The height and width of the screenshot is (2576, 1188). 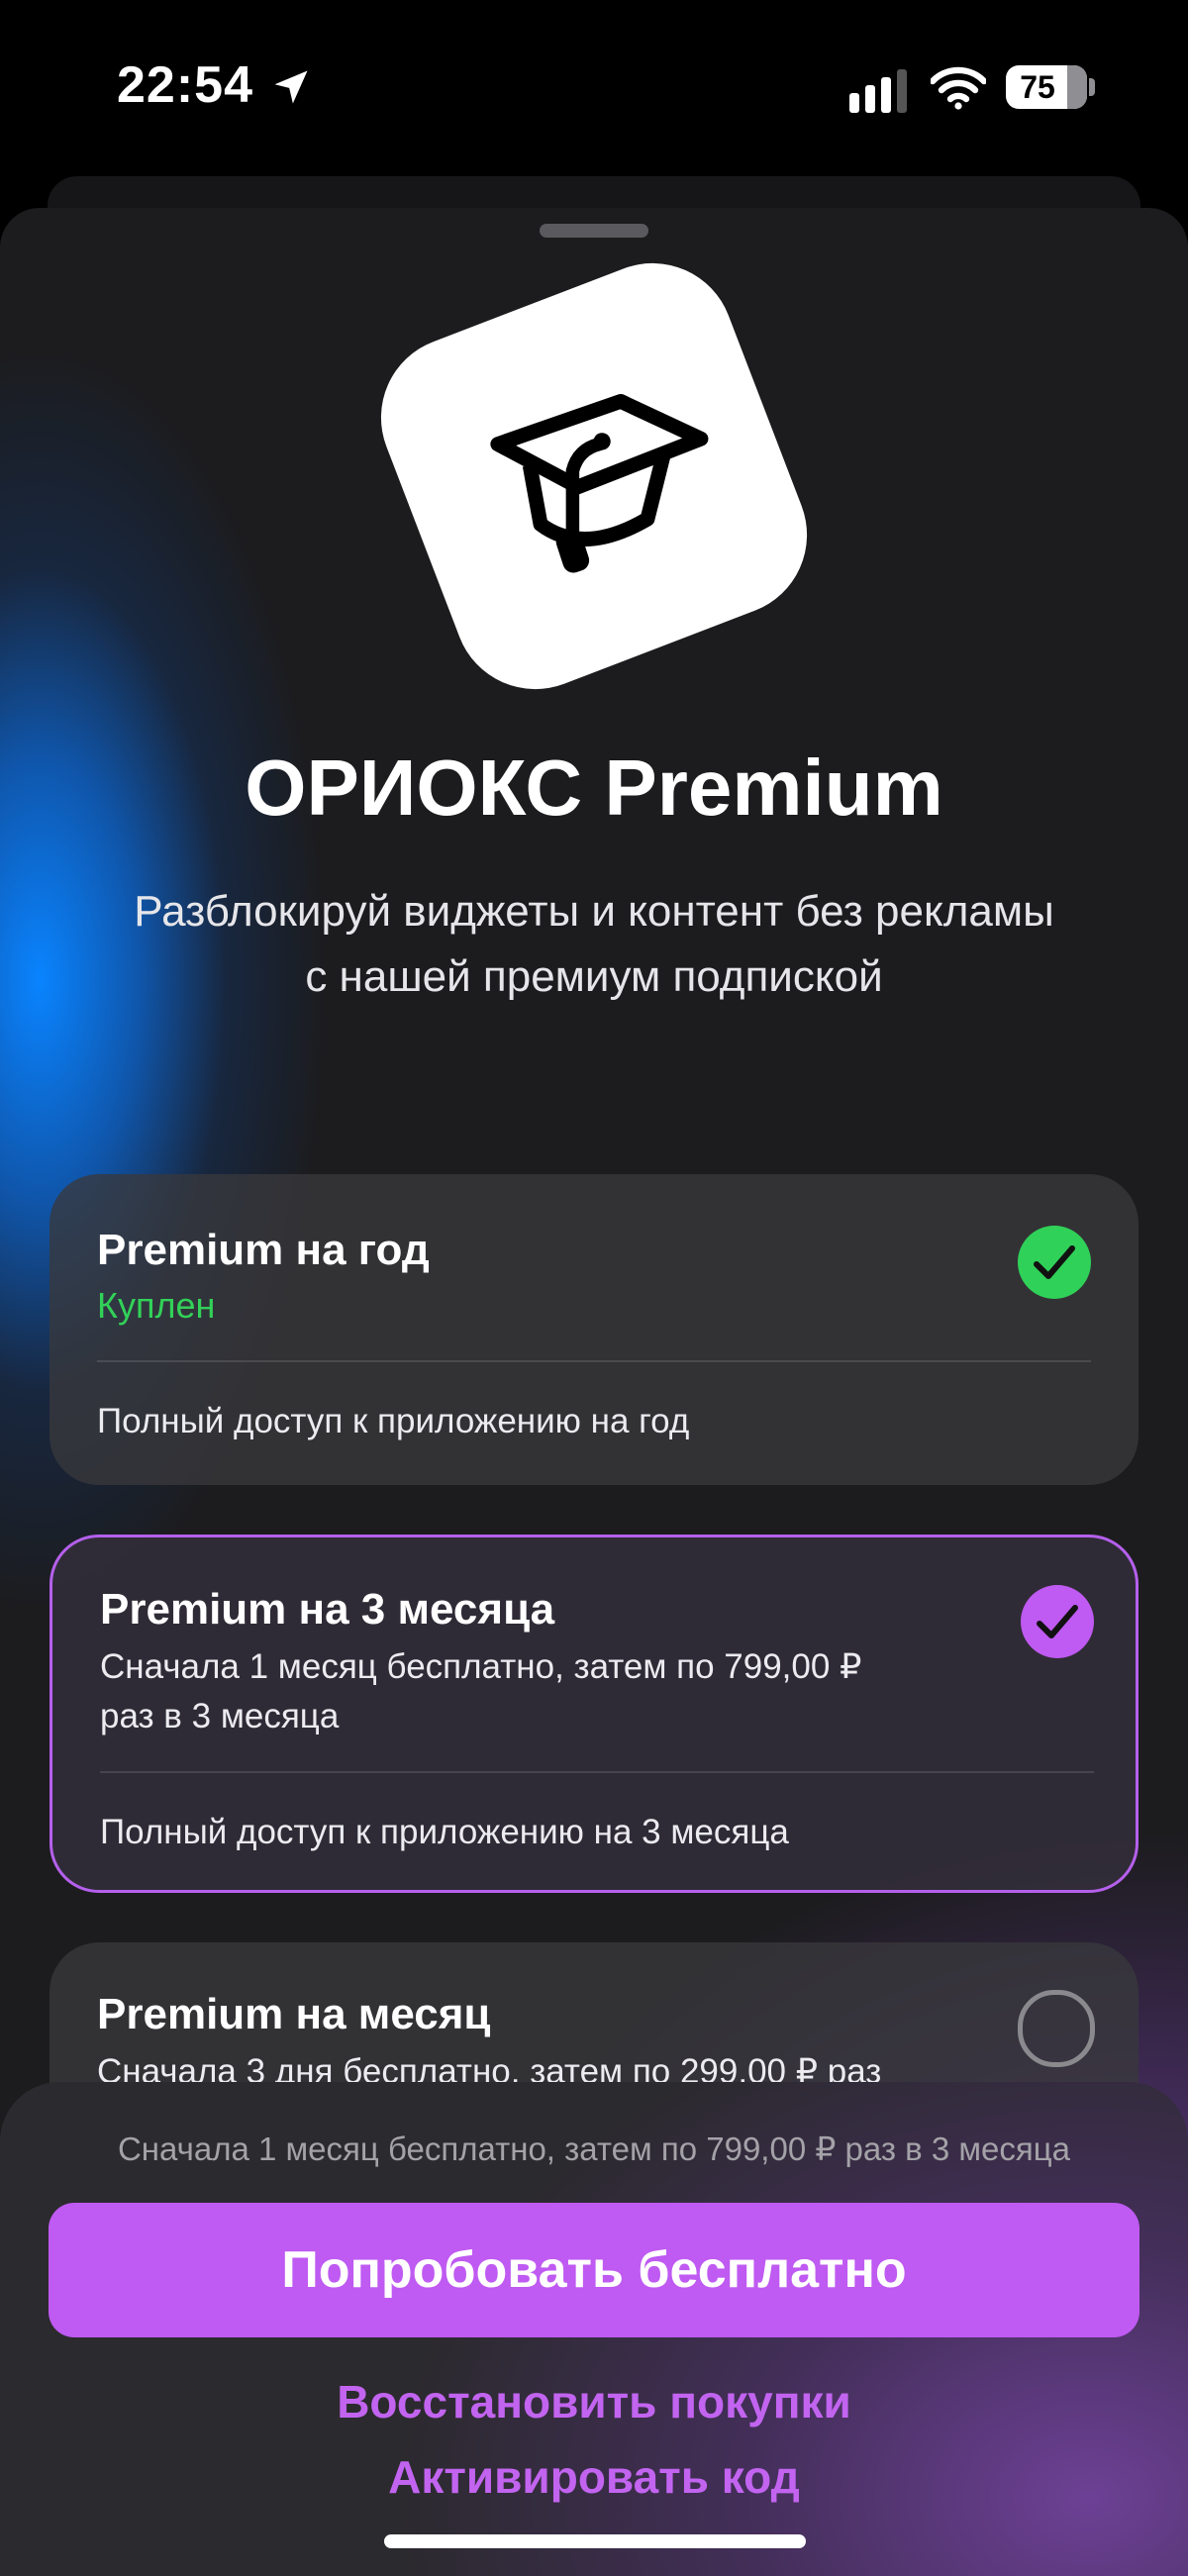 What do you see at coordinates (291, 87) in the screenshot?
I see `location-arrow-icon` at bounding box center [291, 87].